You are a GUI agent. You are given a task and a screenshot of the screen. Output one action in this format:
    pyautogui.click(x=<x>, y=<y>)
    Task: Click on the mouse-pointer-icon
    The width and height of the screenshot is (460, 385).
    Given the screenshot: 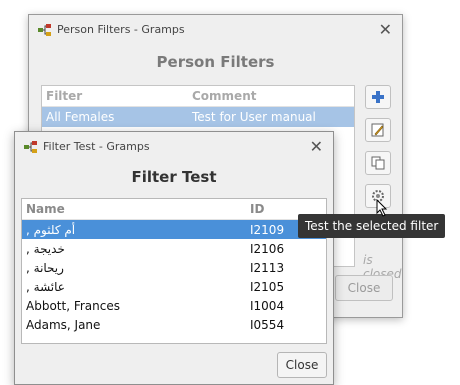 What is the action you would take?
    pyautogui.click(x=382, y=208)
    